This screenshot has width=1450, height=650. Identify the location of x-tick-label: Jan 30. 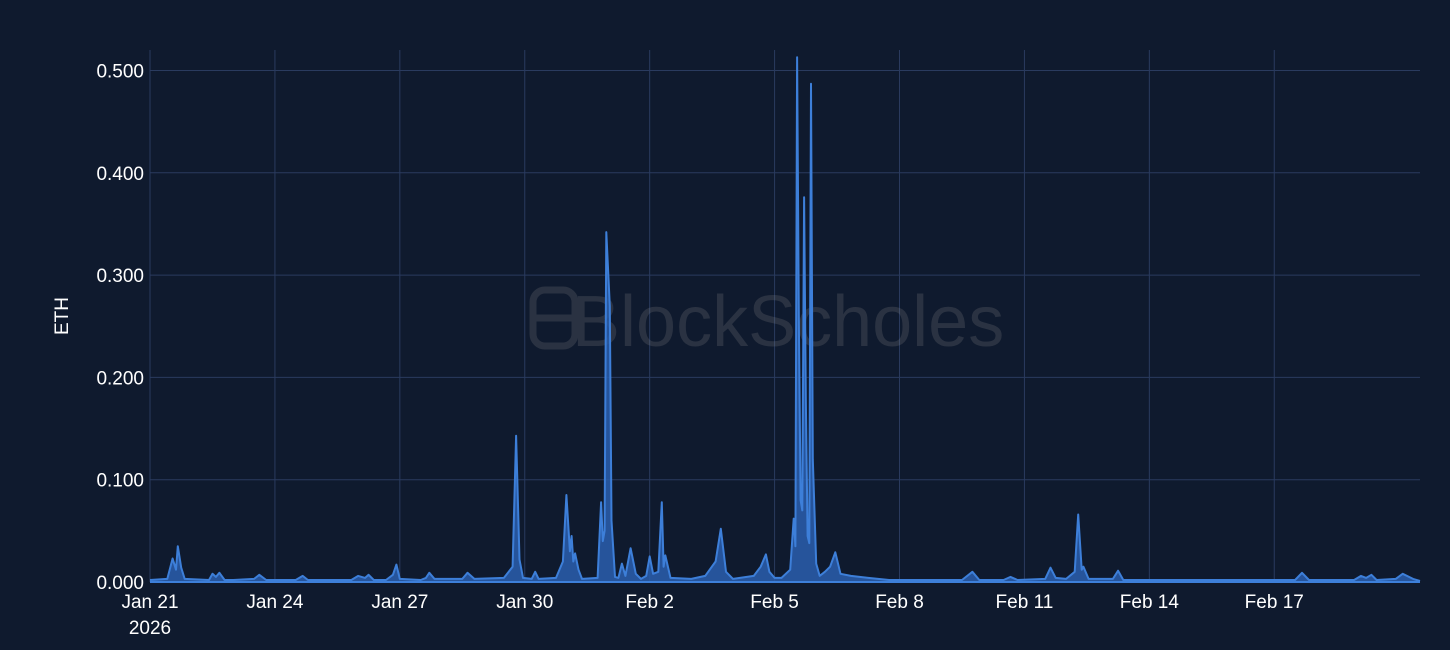
(524, 602).